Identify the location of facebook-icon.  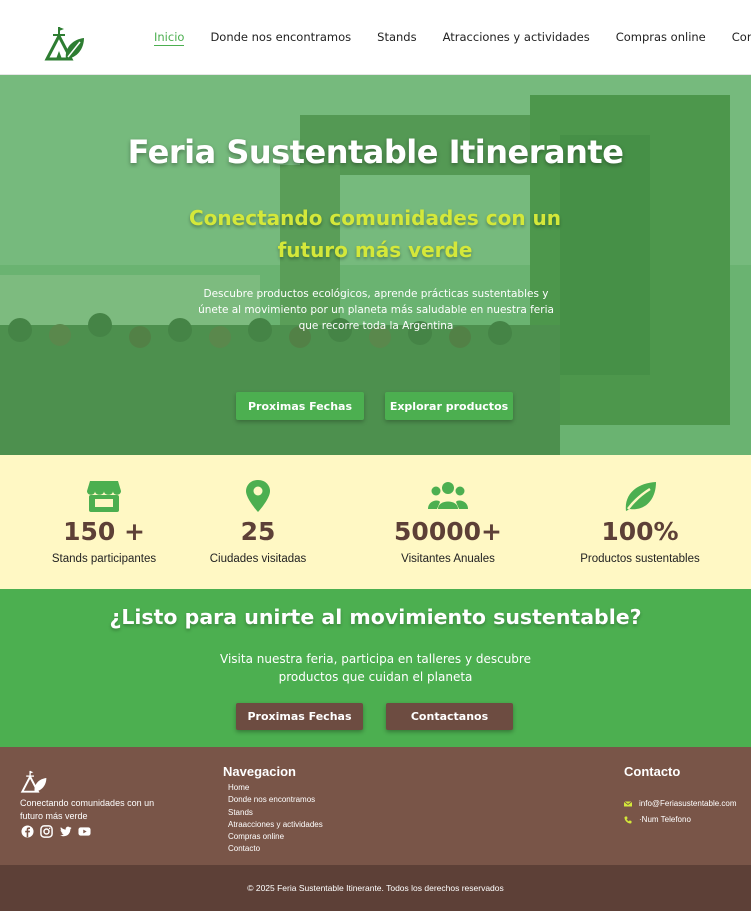
(27, 831).